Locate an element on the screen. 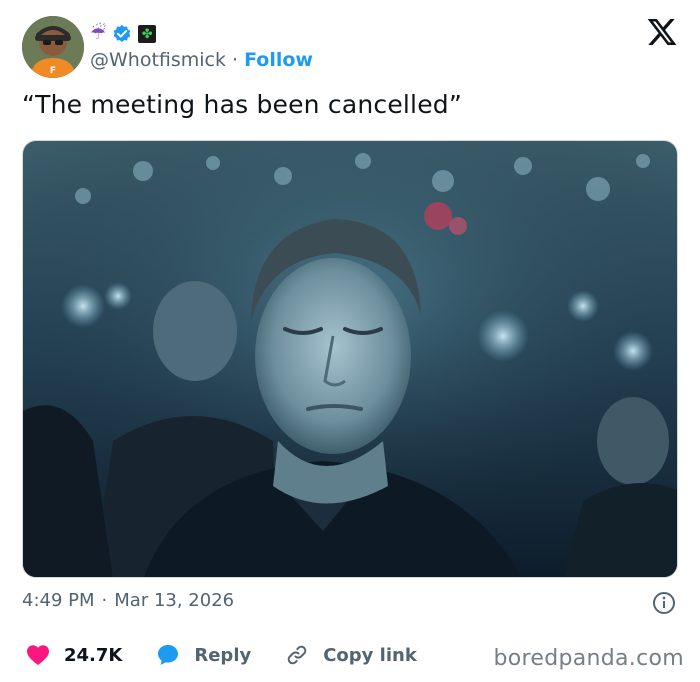 Image resolution: width=700 pixels, height=682 pixels. copy-link-label: Copy link is located at coordinates (370, 655).